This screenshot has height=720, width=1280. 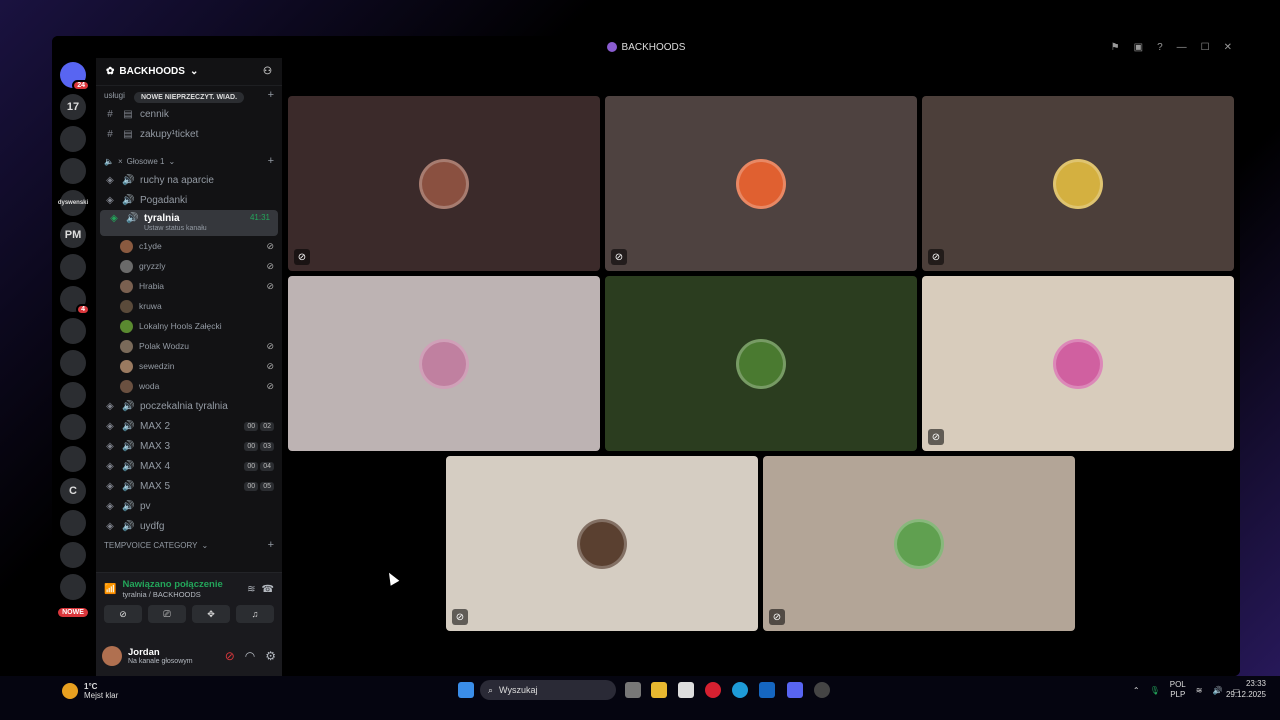 What do you see at coordinates (740, 690) in the screenshot?
I see `edge-icon` at bounding box center [740, 690].